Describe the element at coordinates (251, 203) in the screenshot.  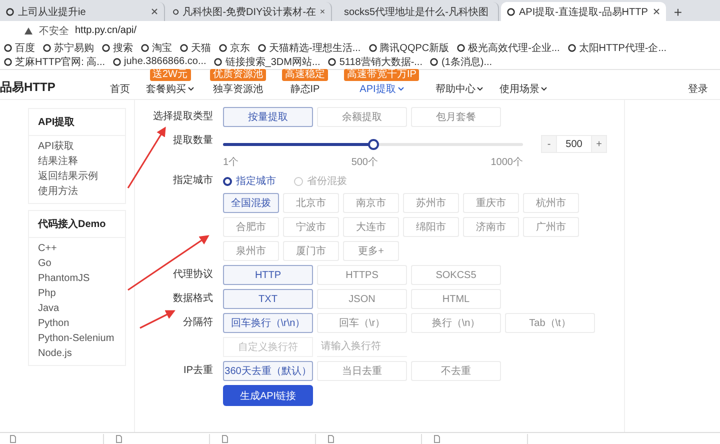
I see `city-option: 全国混拨` at that location.